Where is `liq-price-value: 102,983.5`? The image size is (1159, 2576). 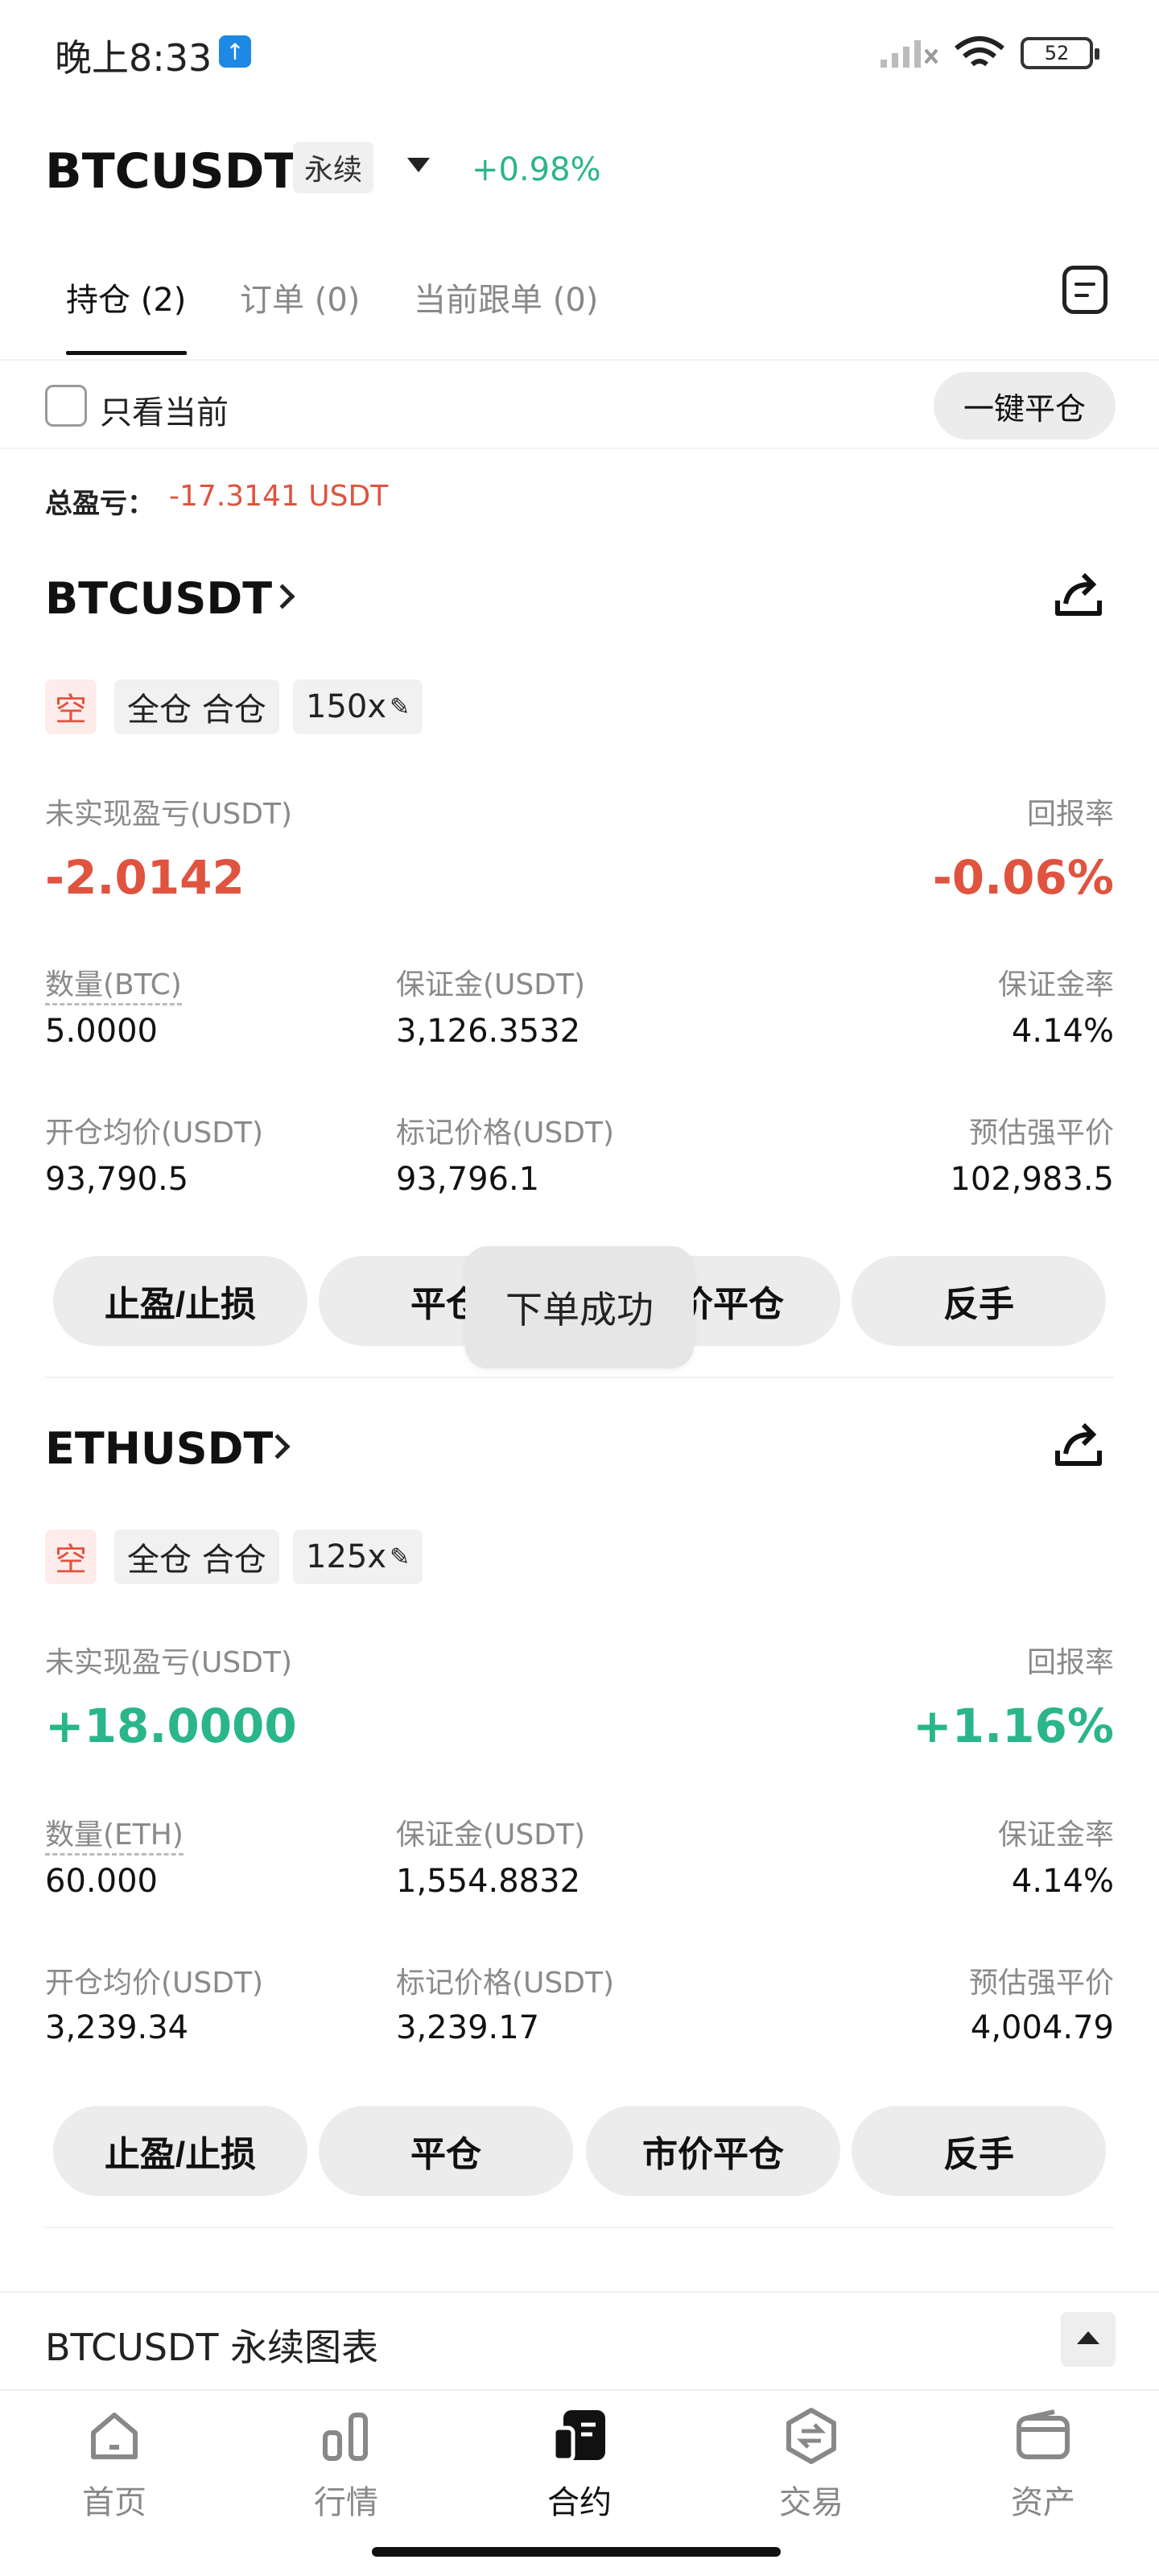 liq-price-value: 102,983.5 is located at coordinates (1032, 1179).